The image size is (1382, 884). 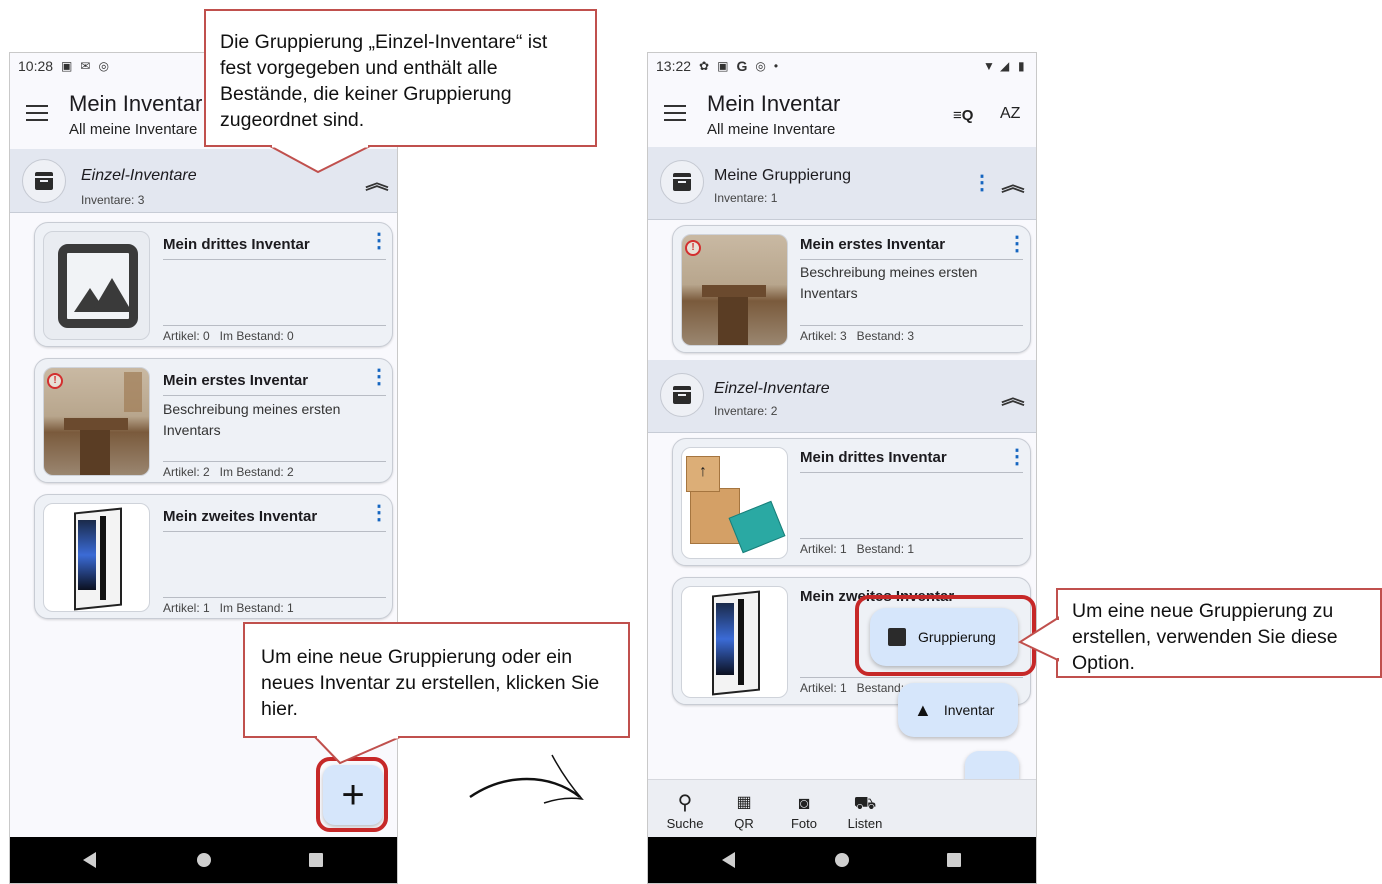 I want to click on placeholder-image-icon, so click(x=96, y=285).